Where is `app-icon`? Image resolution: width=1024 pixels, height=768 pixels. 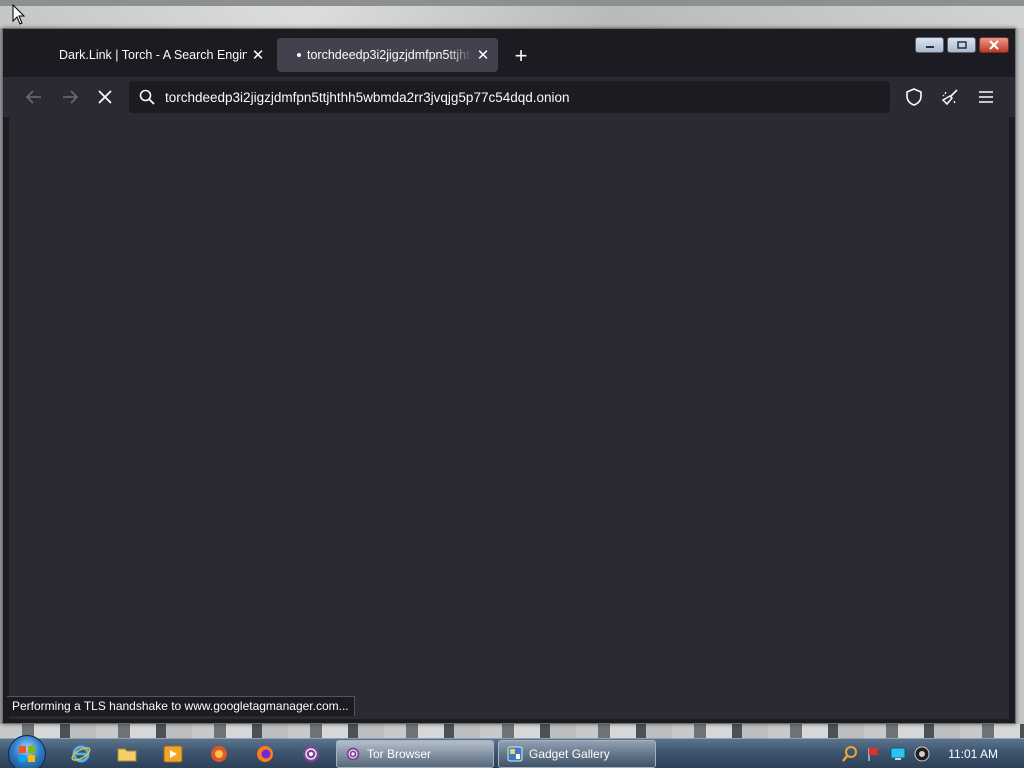 app-icon is located at coordinates (219, 754).